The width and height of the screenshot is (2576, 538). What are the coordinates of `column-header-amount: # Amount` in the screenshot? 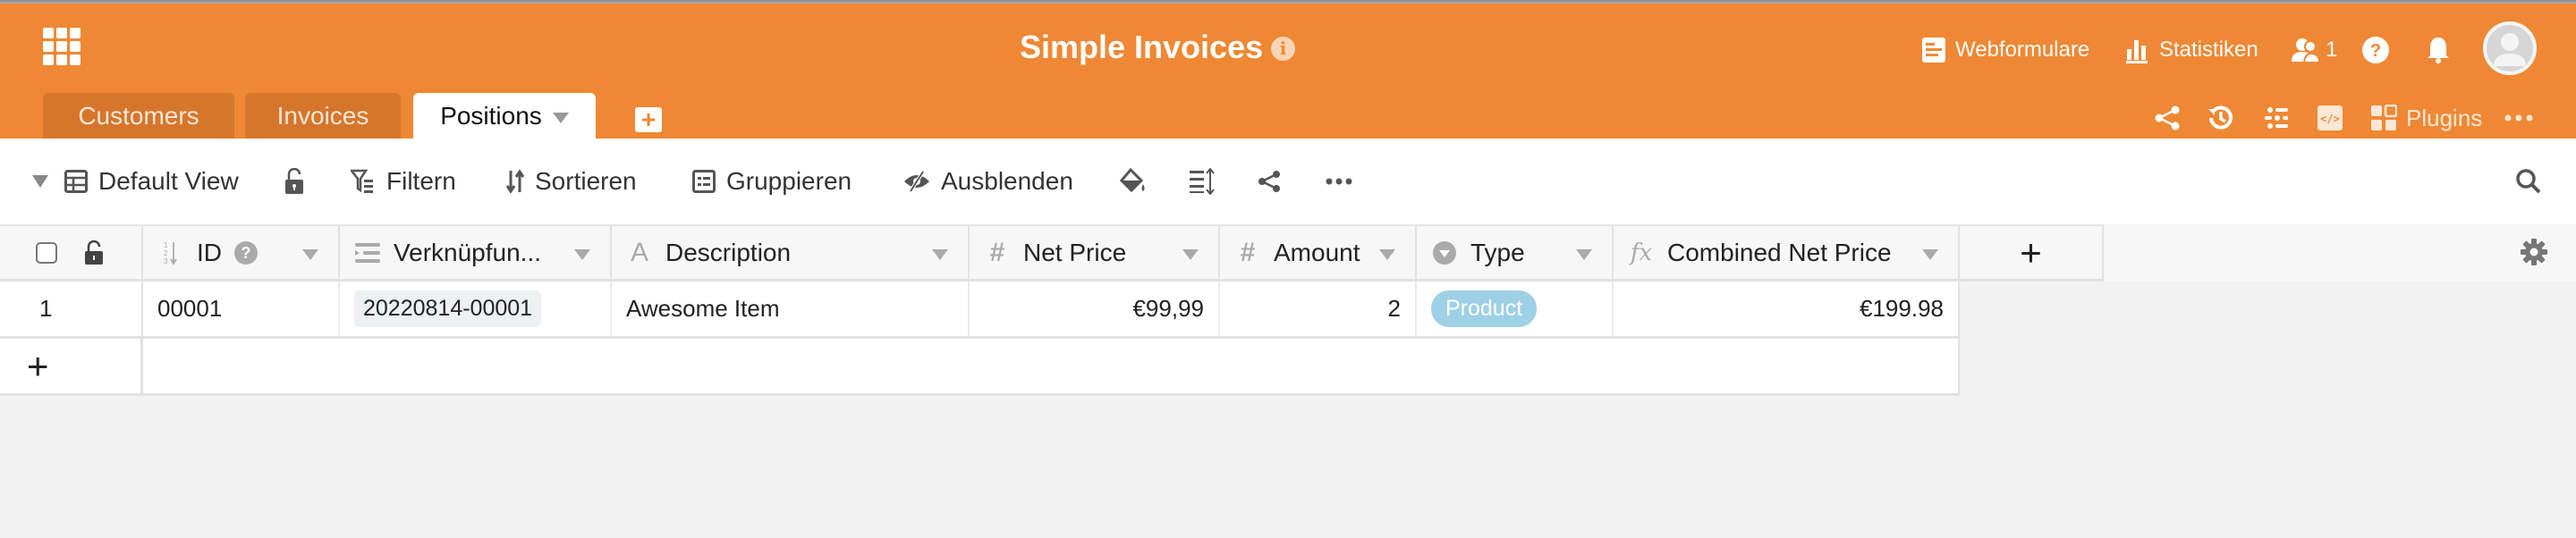 It's located at (1318, 252).